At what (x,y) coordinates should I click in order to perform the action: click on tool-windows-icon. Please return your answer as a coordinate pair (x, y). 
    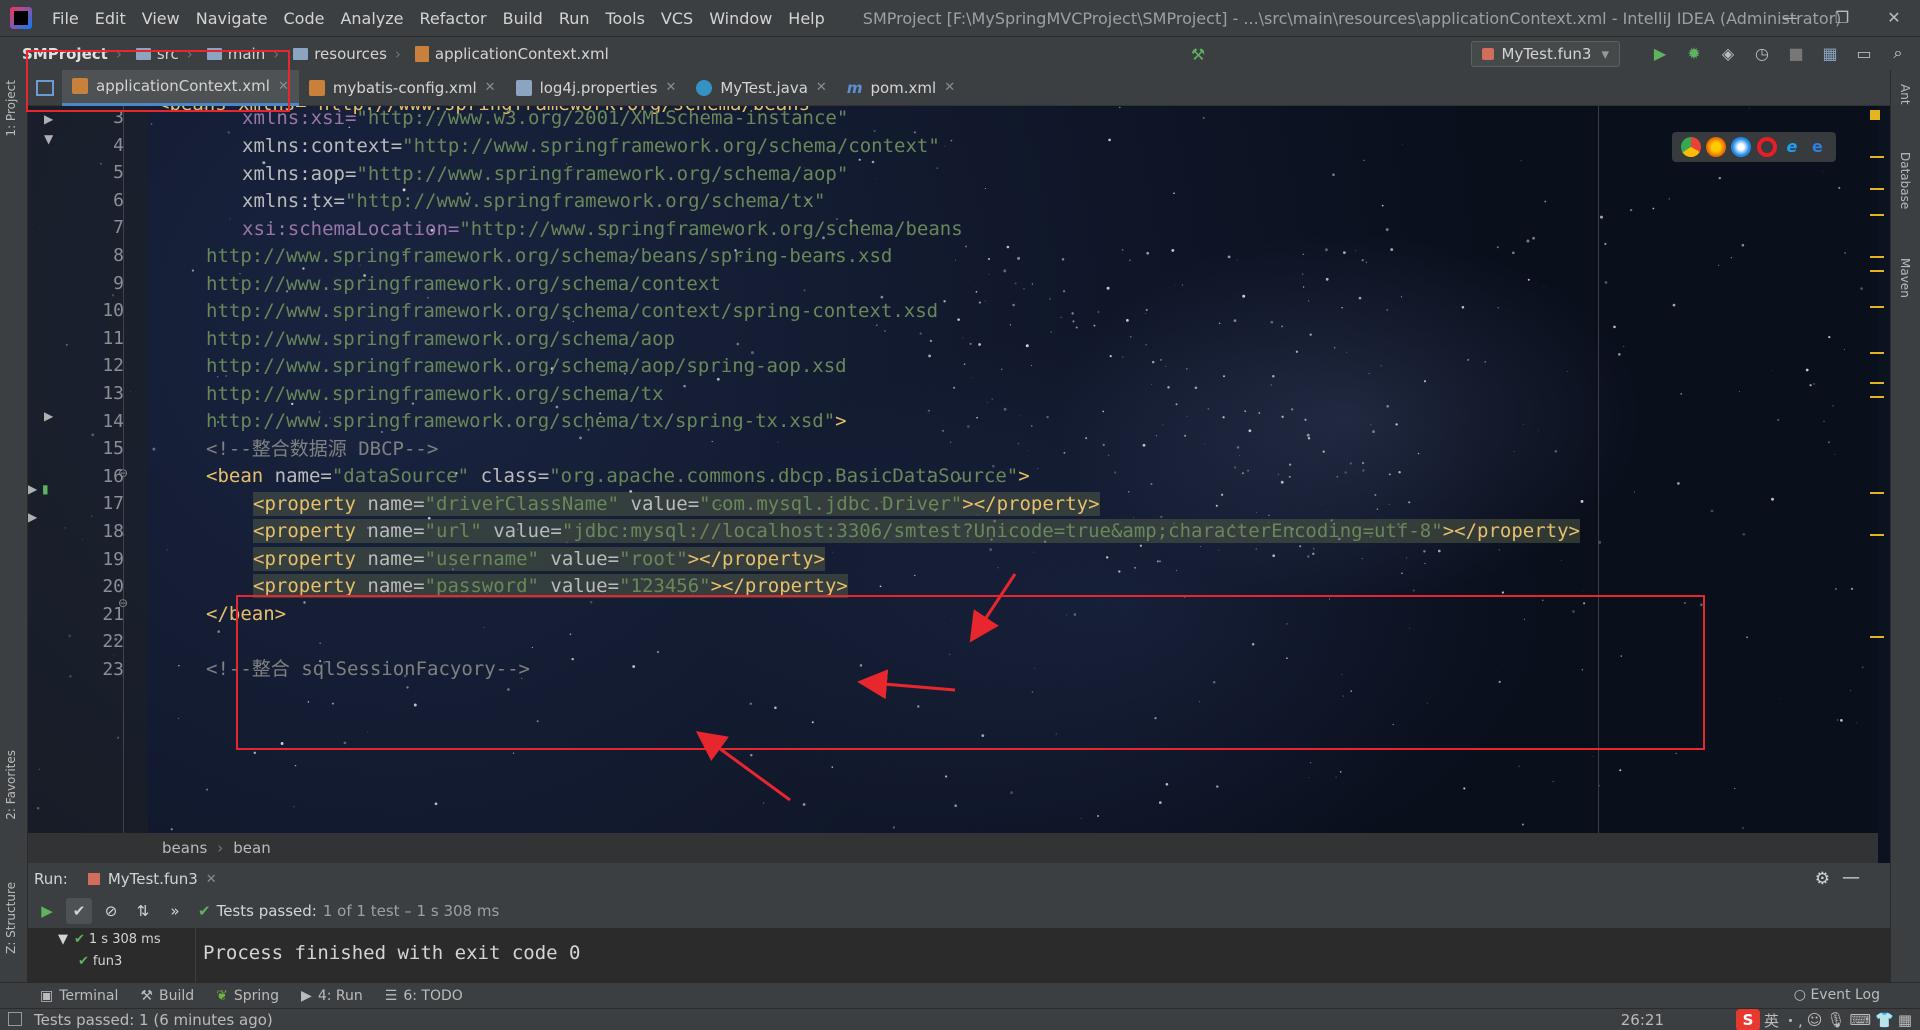
    Looking at the image, I should click on (15, 1019).